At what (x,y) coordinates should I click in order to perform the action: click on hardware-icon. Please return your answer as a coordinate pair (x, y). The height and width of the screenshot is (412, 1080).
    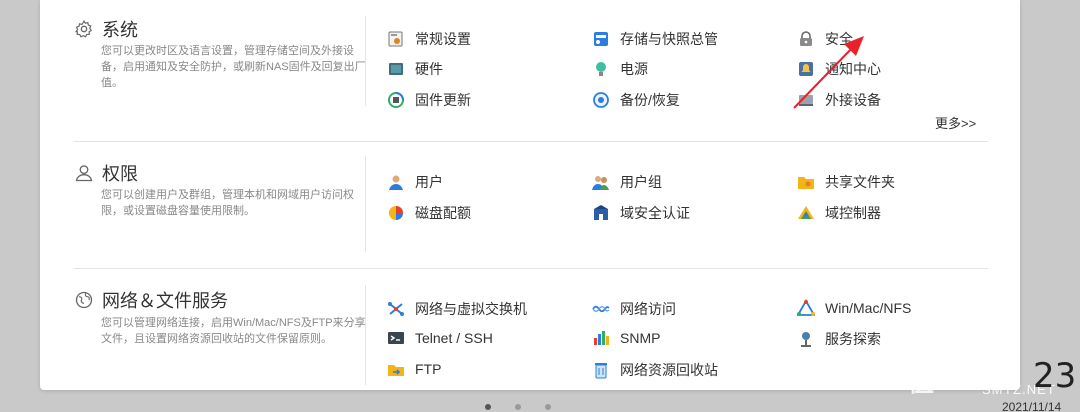
    Looking at the image, I should click on (396, 69).